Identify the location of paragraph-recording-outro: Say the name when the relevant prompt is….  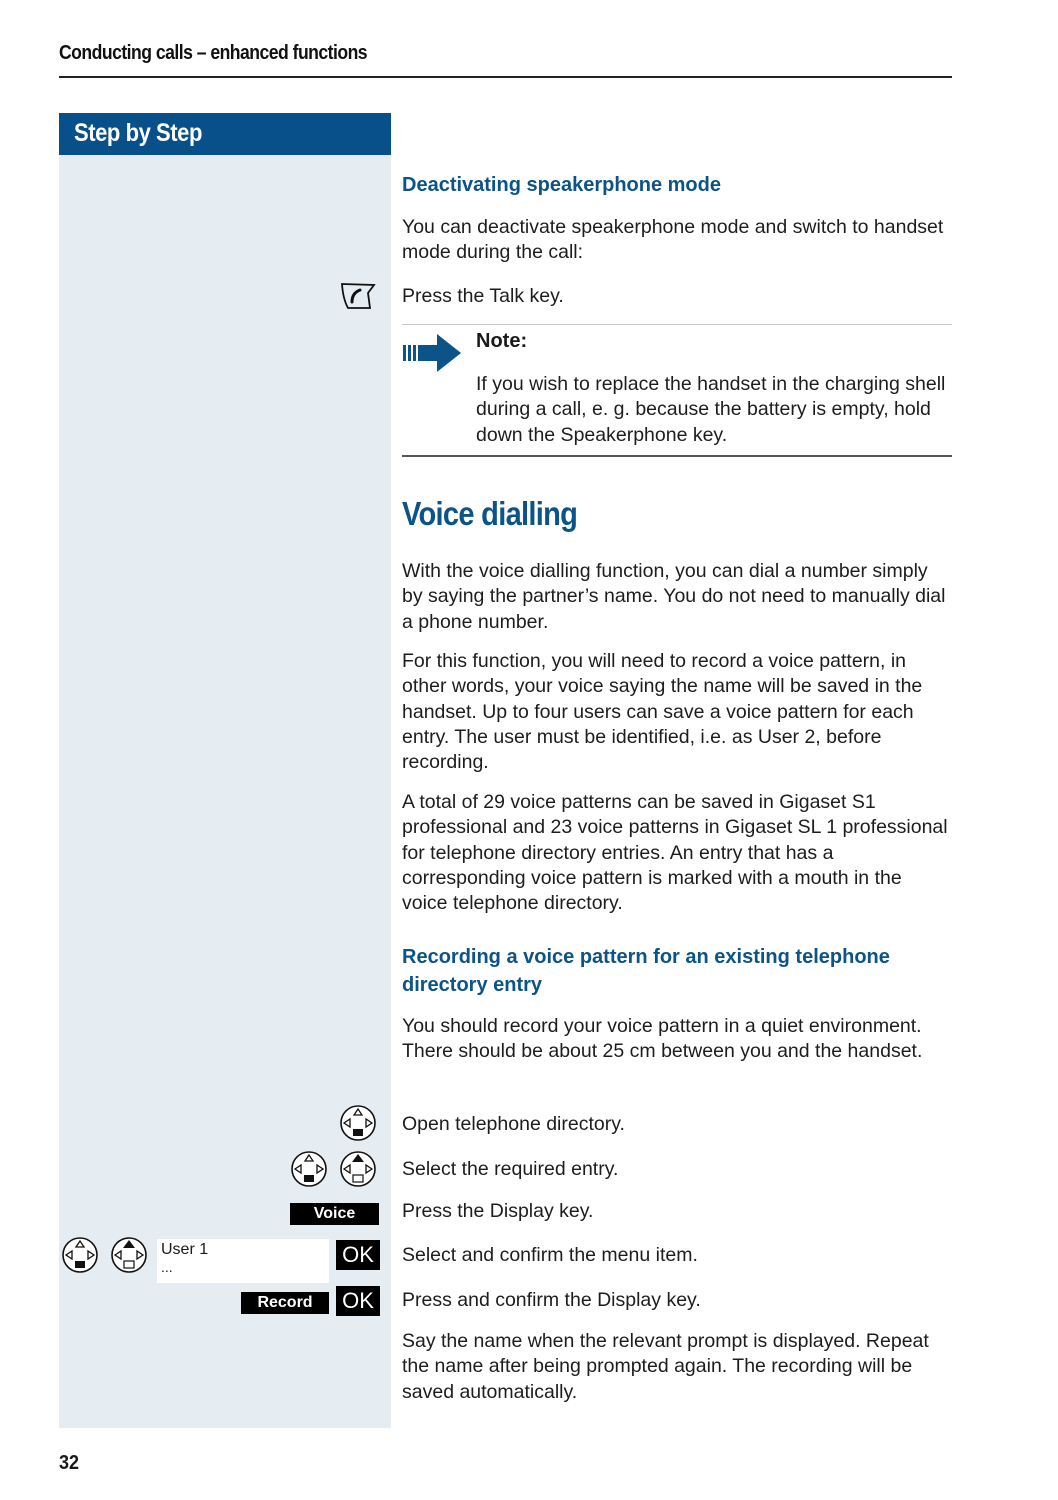
(665, 1366).